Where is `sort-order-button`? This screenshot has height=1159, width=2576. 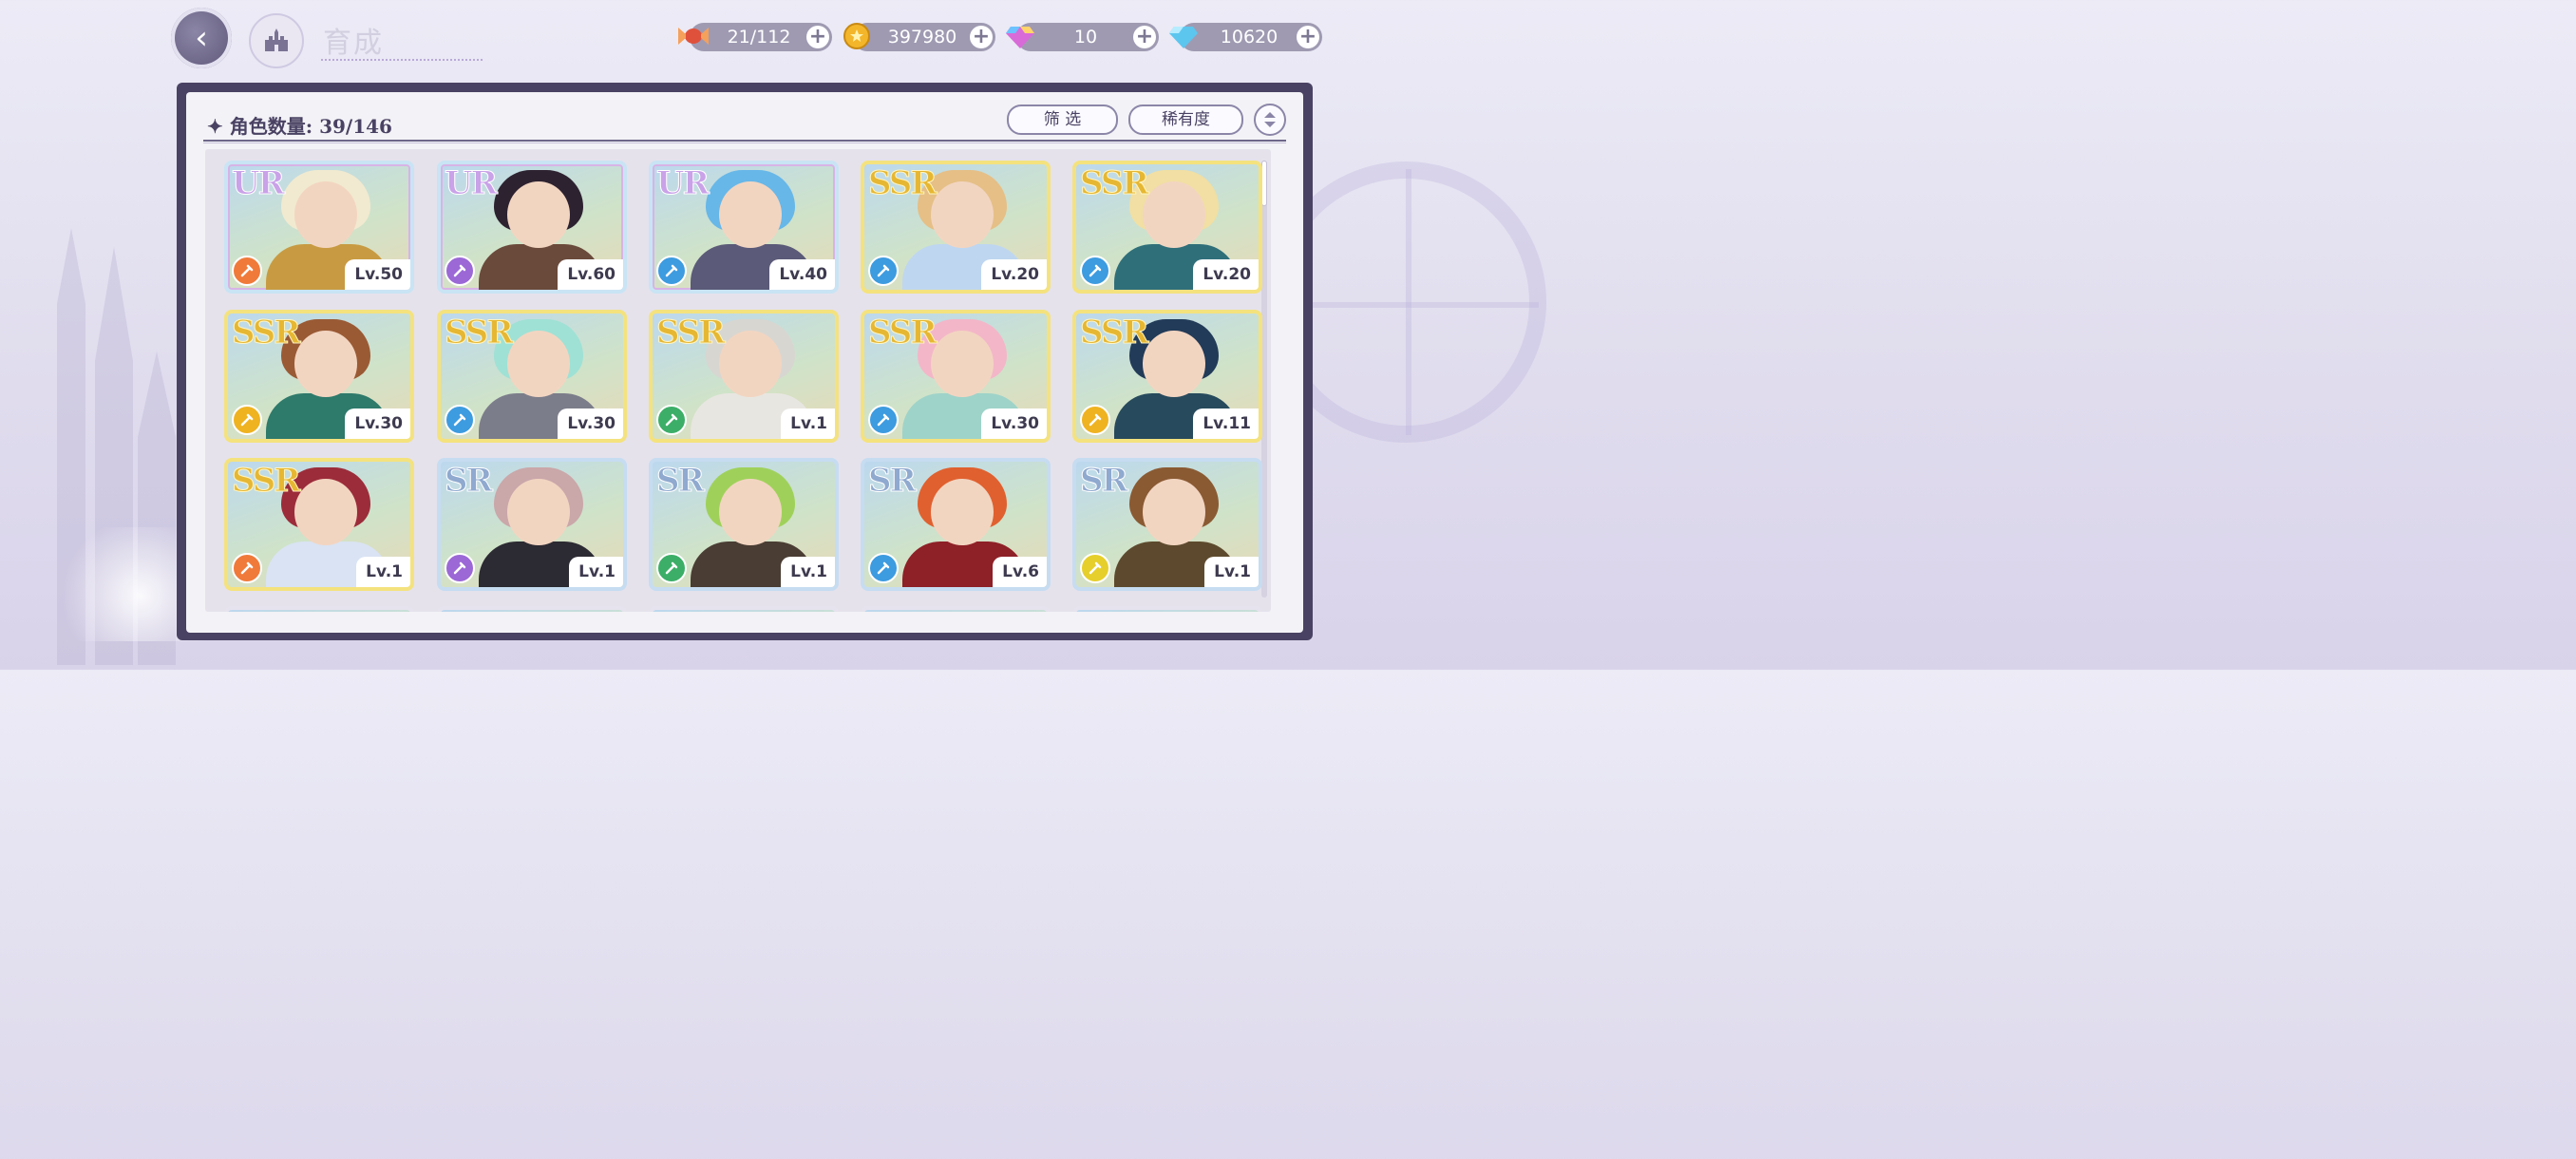
sort-order-button is located at coordinates (1270, 120).